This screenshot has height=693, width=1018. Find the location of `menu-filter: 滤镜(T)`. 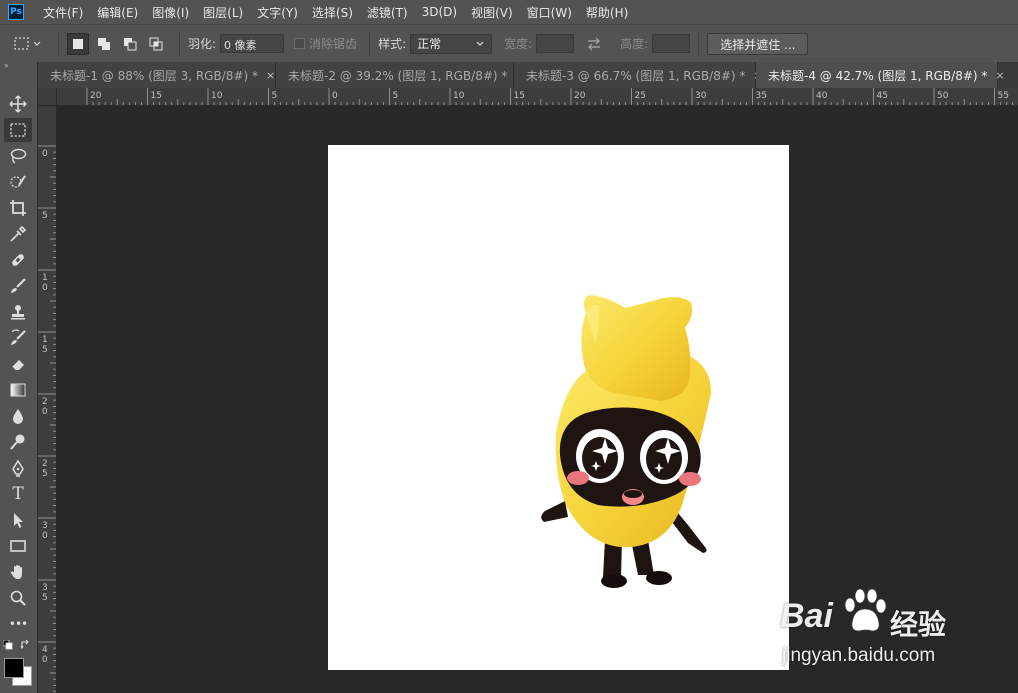

menu-filter: 滤镜(T) is located at coordinates (387, 12).